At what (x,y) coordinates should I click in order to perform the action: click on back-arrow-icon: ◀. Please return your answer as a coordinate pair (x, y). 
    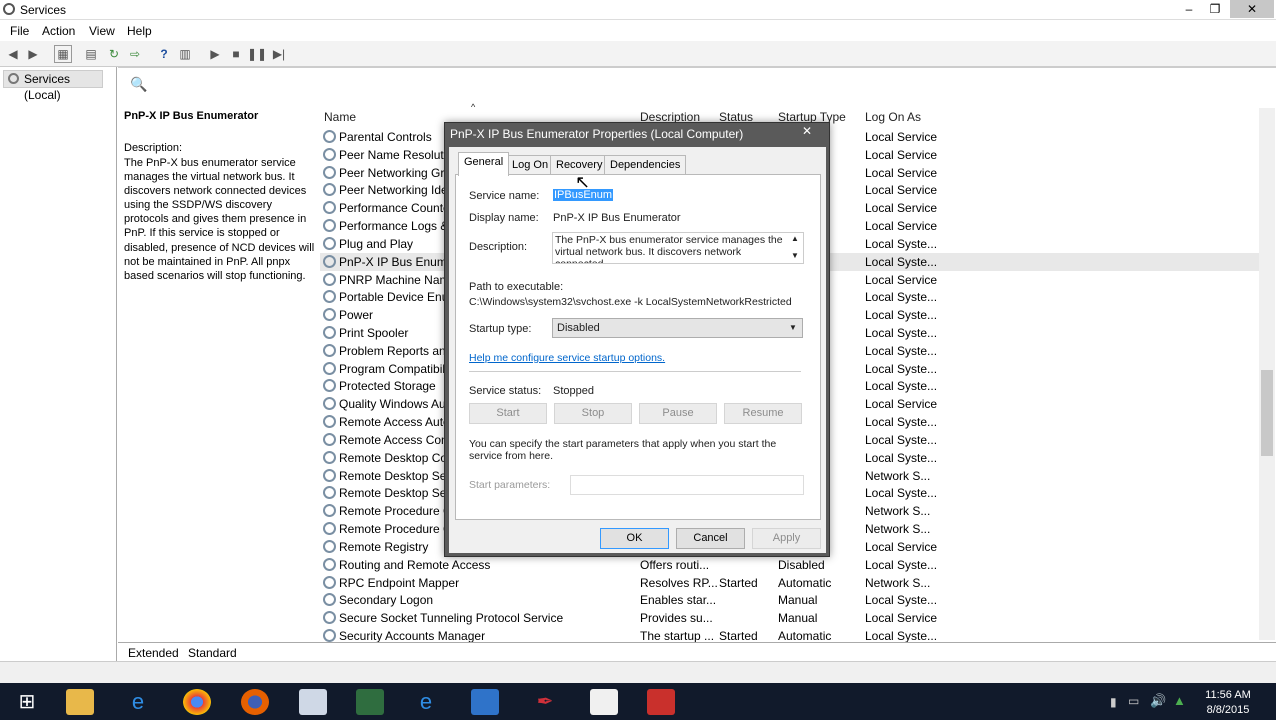
    Looking at the image, I should click on (13, 54).